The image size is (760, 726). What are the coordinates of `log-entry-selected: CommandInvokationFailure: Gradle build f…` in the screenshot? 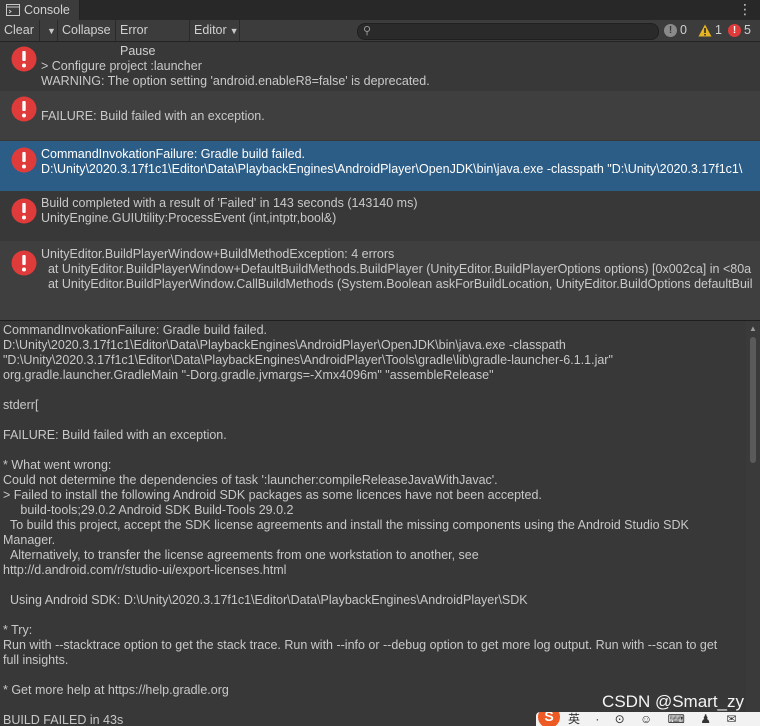 It's located at (380, 166).